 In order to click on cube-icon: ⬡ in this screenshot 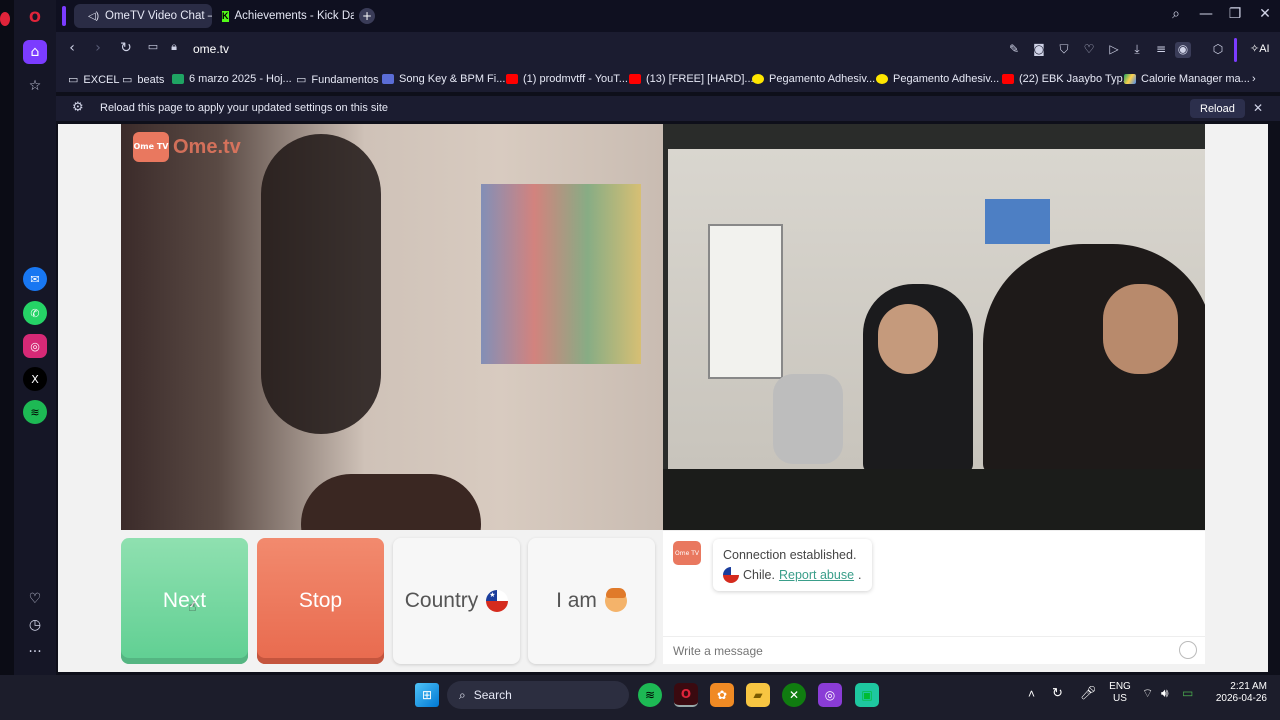, I will do `click(1218, 50)`.